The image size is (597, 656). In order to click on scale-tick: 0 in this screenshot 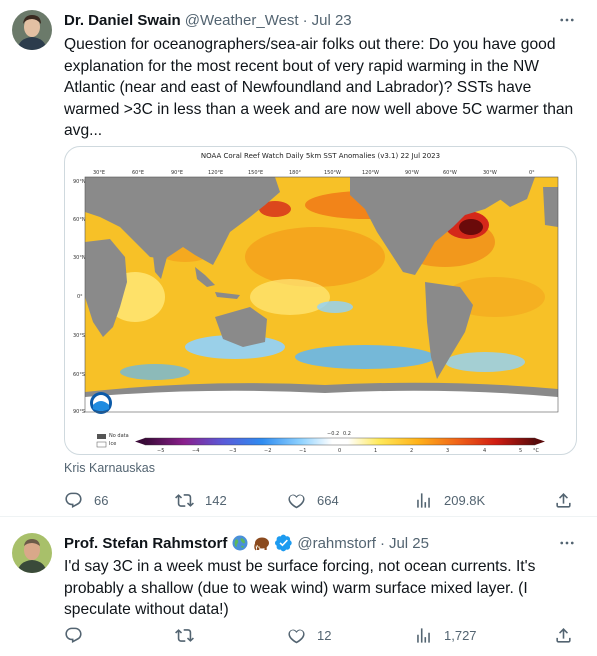, I will do `click(340, 451)`.